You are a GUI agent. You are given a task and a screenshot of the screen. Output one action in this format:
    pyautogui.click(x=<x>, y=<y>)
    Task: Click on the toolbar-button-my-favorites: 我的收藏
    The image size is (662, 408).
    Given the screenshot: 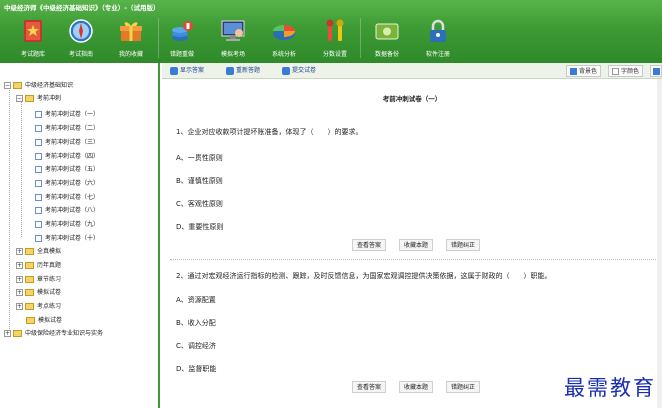 What is the action you would take?
    pyautogui.click(x=131, y=38)
    